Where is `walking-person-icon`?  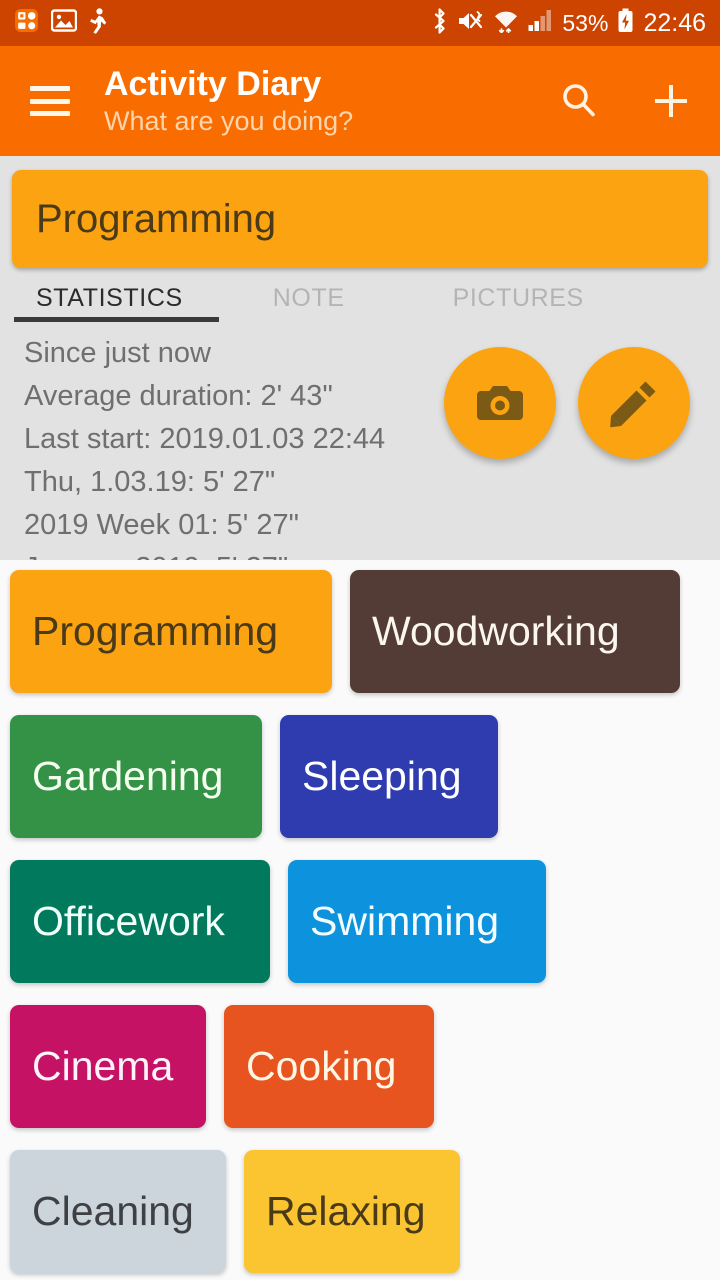 walking-person-icon is located at coordinates (98, 23).